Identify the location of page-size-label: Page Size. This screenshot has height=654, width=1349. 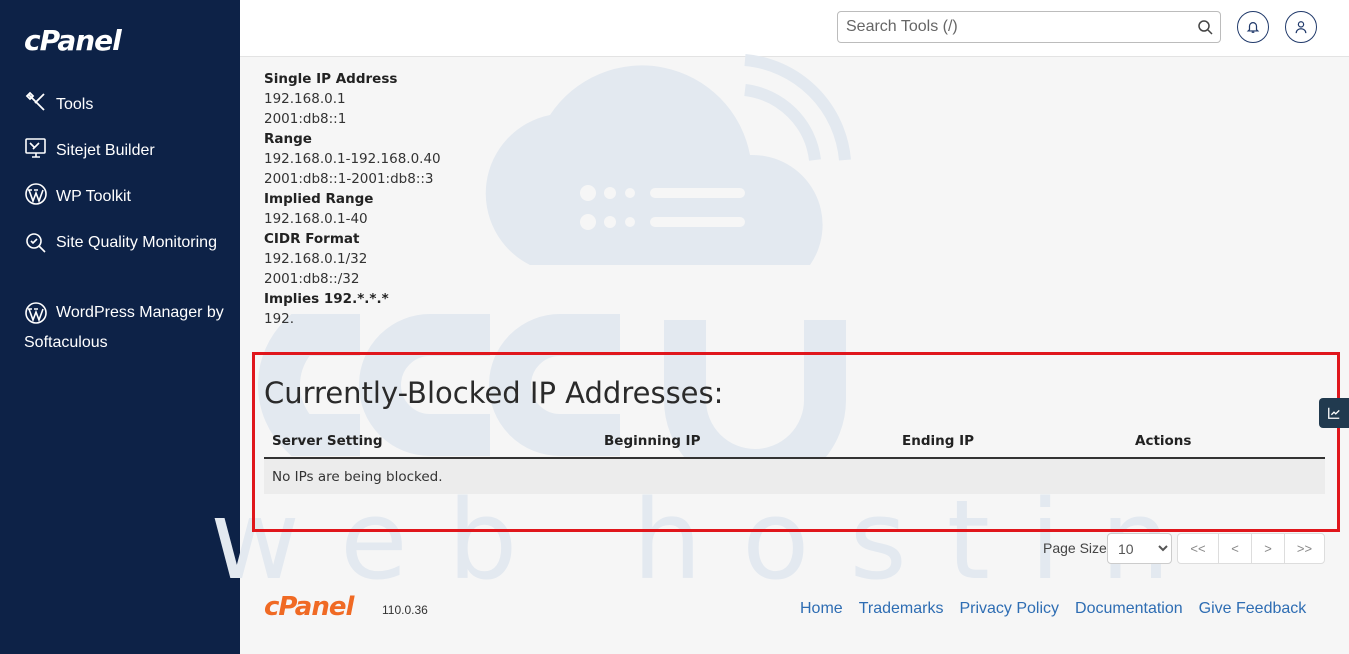
(1075, 548).